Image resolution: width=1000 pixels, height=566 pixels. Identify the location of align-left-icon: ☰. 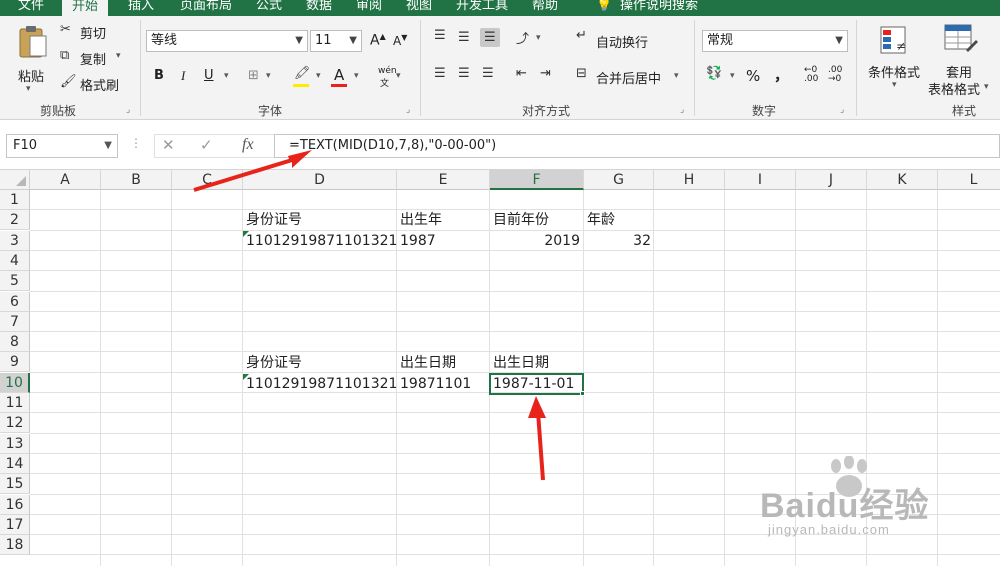
(440, 73).